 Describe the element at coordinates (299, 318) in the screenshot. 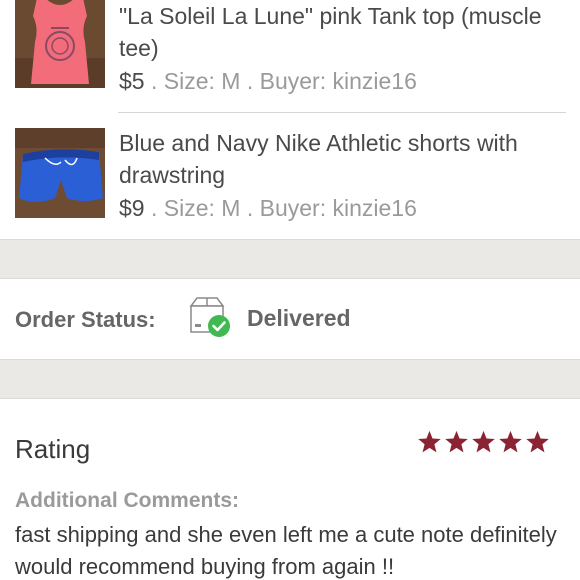

I see `order-status-value: Delivered` at that location.